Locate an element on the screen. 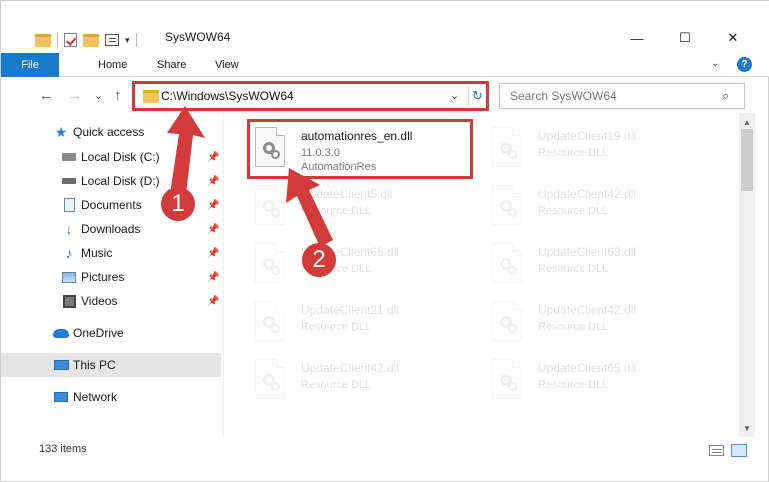  tab-file: File is located at coordinates (30, 65).